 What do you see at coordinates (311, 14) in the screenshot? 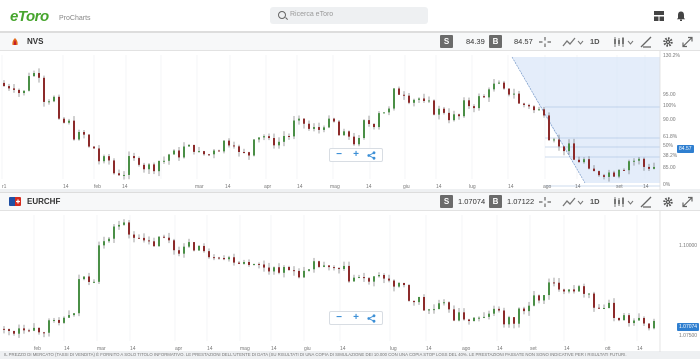
I see `search-input: Ricerca eToro` at bounding box center [311, 14].